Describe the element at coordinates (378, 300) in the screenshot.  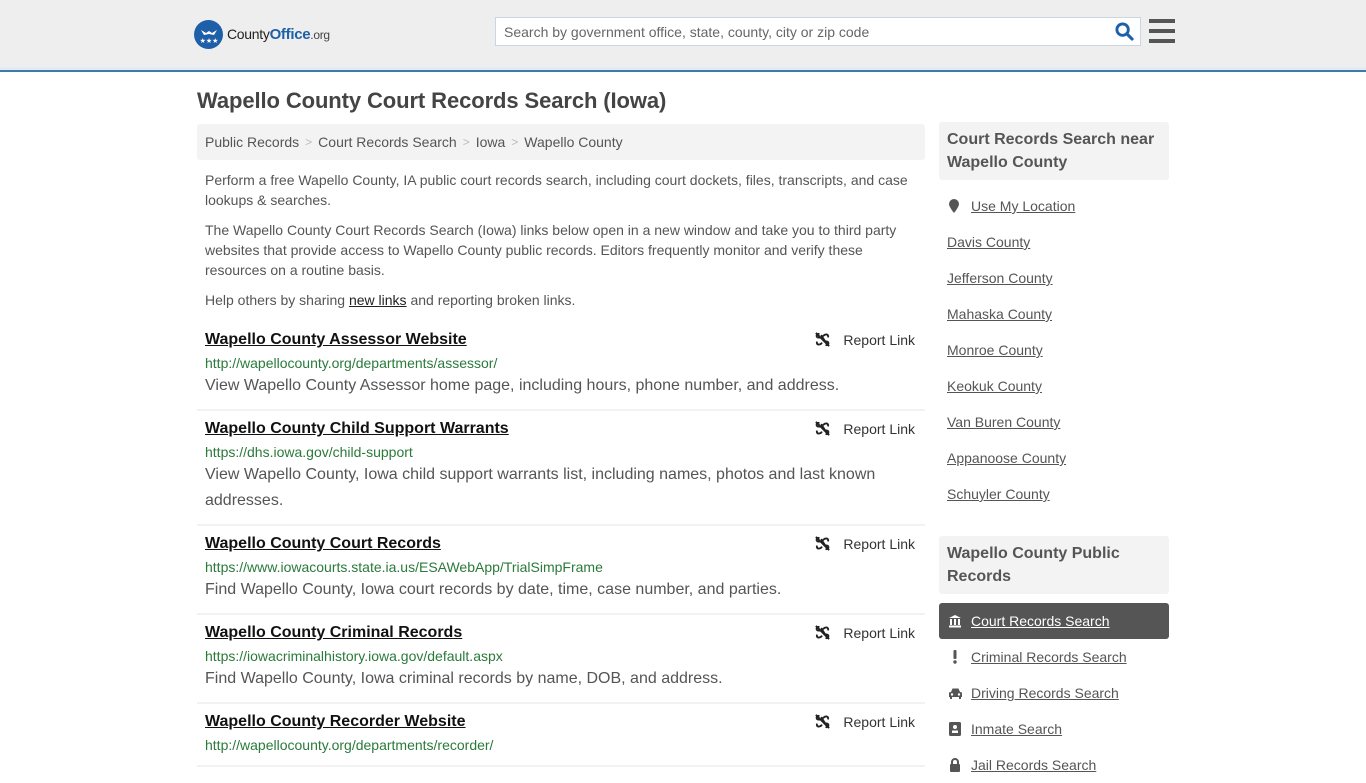
I see `new-links-link: new links` at that location.